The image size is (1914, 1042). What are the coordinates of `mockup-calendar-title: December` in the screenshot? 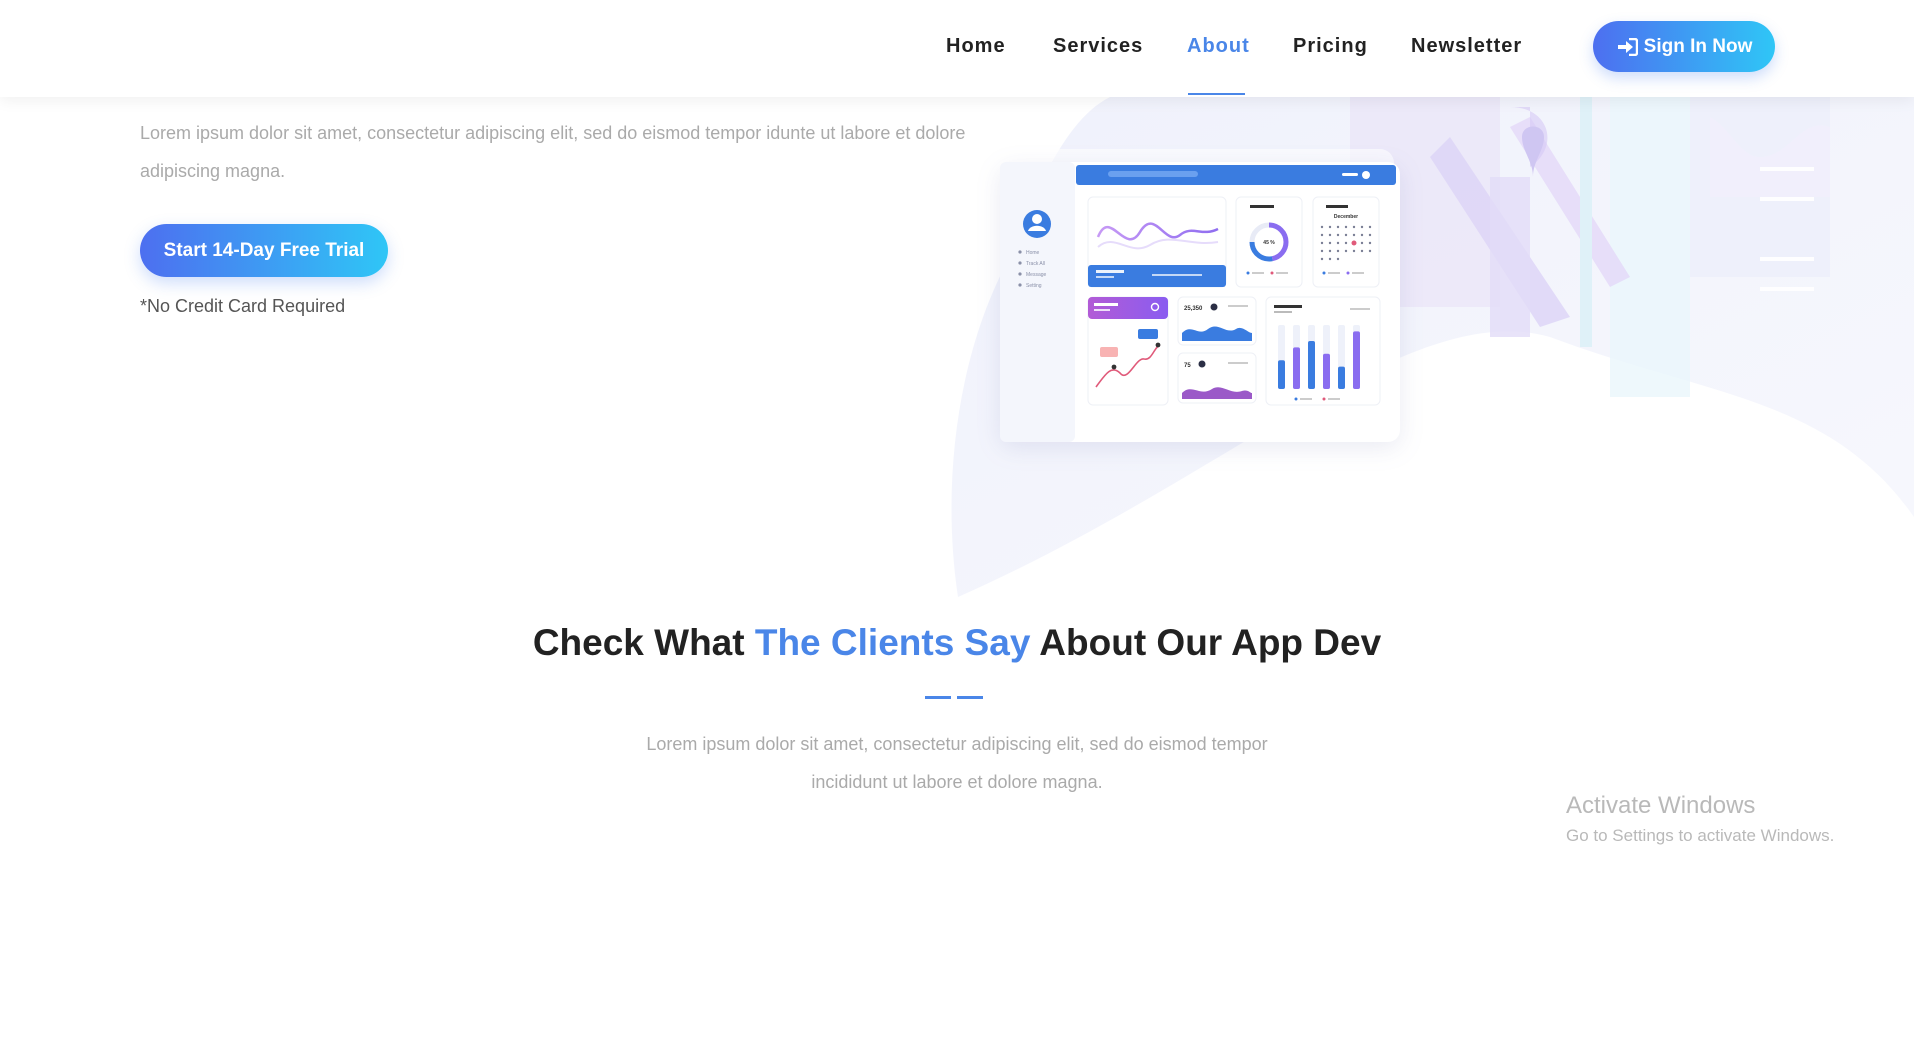 It's located at (1346, 217).